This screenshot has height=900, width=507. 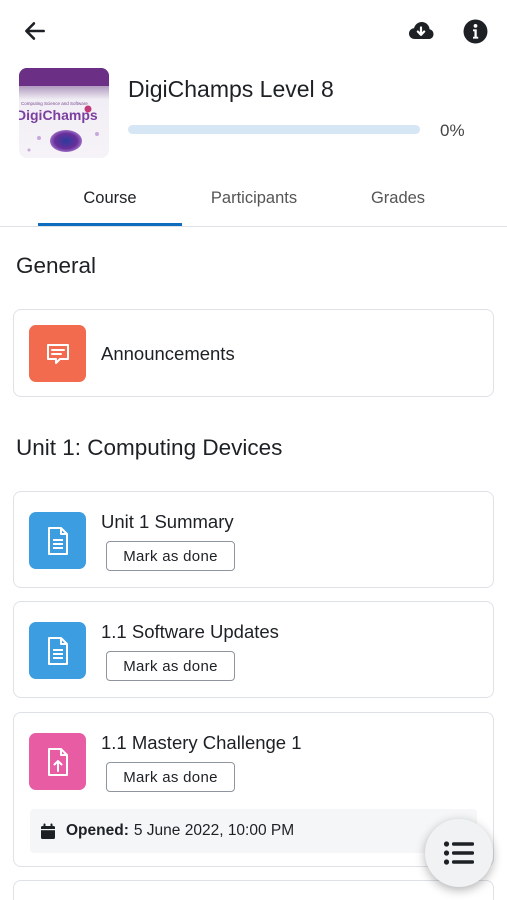 What do you see at coordinates (214, 830) in the screenshot?
I see `dates-value: 5 June 2022, 10:00 PM` at bounding box center [214, 830].